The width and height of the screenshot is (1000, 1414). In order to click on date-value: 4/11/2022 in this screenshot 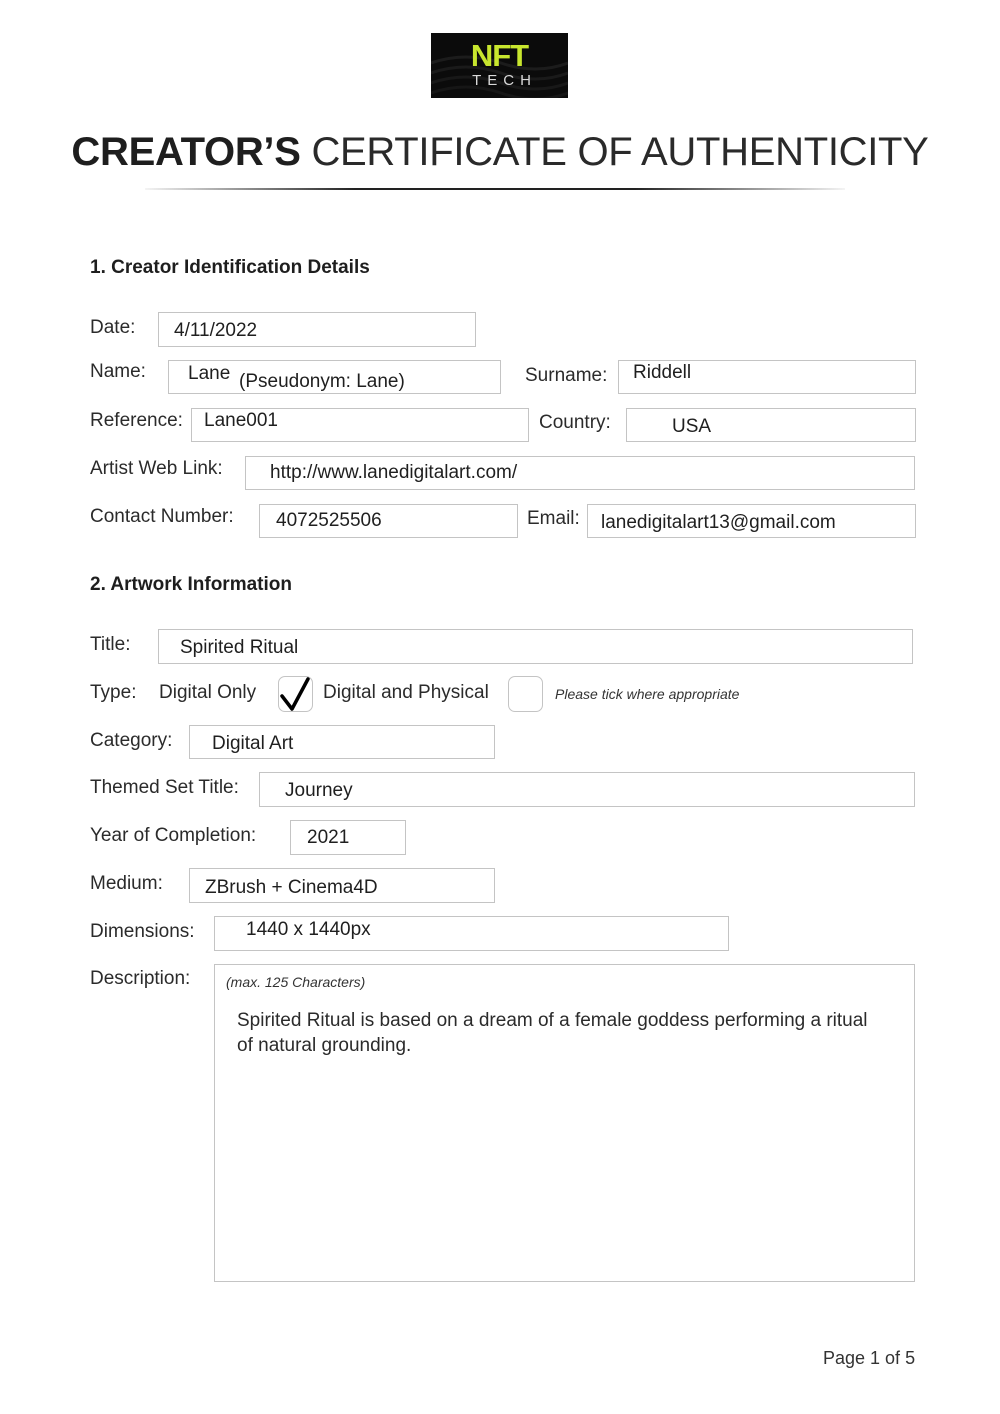, I will do `click(216, 330)`.